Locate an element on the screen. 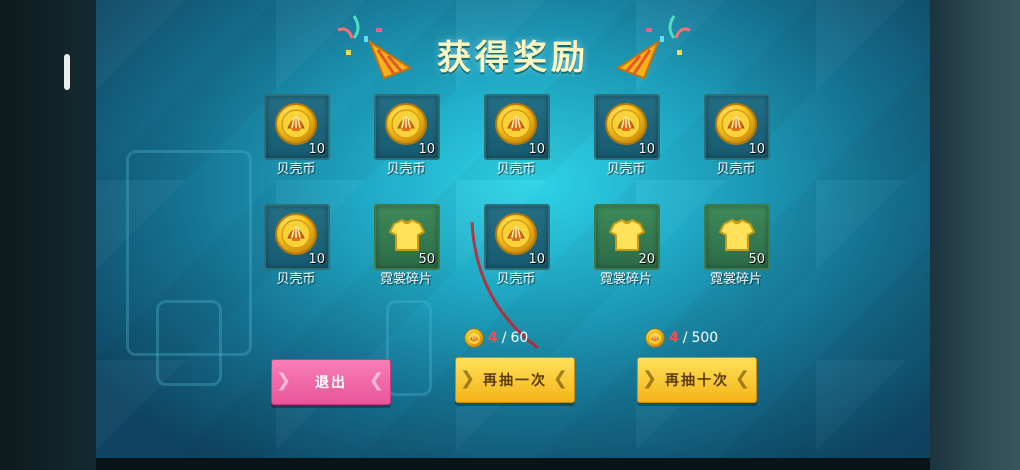 This screenshot has height=470, width=1020. page-title: 获得奖励 is located at coordinates (513, 58).